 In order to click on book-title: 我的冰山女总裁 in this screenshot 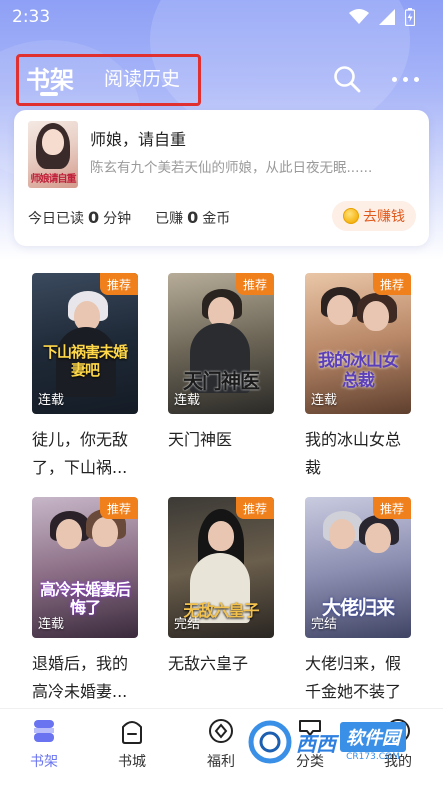, I will do `click(353, 453)`.